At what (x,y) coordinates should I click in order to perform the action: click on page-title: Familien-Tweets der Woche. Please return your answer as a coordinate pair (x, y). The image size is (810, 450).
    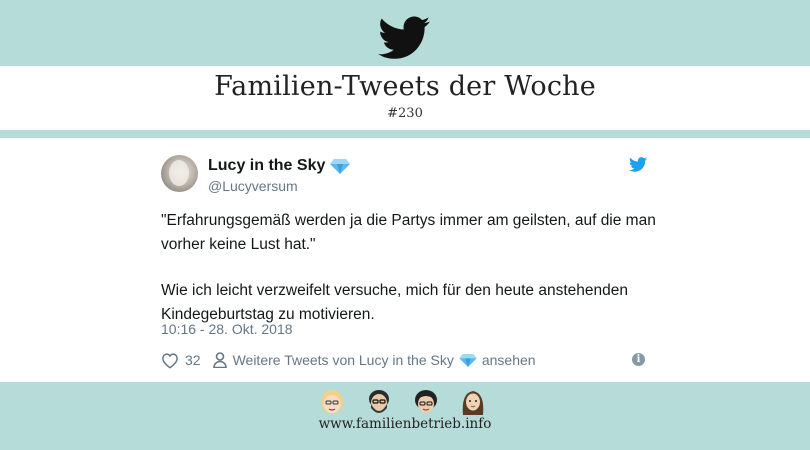
    Looking at the image, I should click on (405, 86).